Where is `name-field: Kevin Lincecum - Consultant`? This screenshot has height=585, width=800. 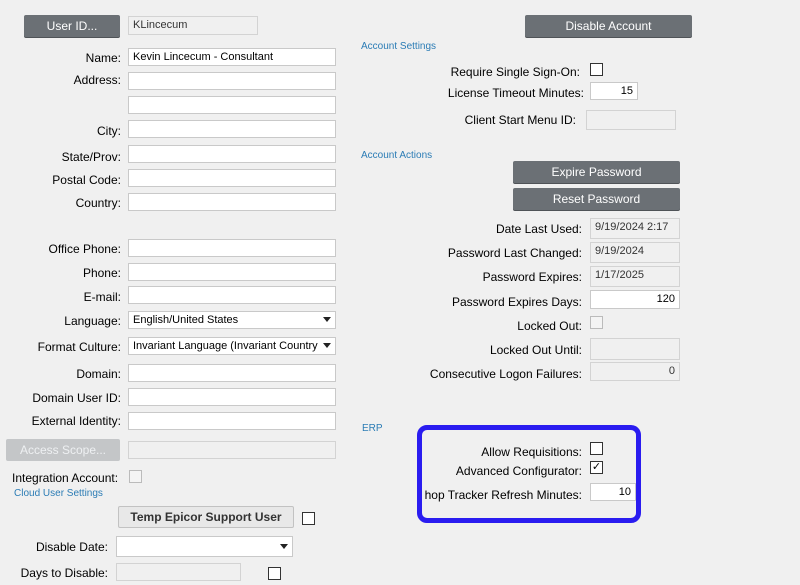
name-field: Kevin Lincecum - Consultant is located at coordinates (232, 57).